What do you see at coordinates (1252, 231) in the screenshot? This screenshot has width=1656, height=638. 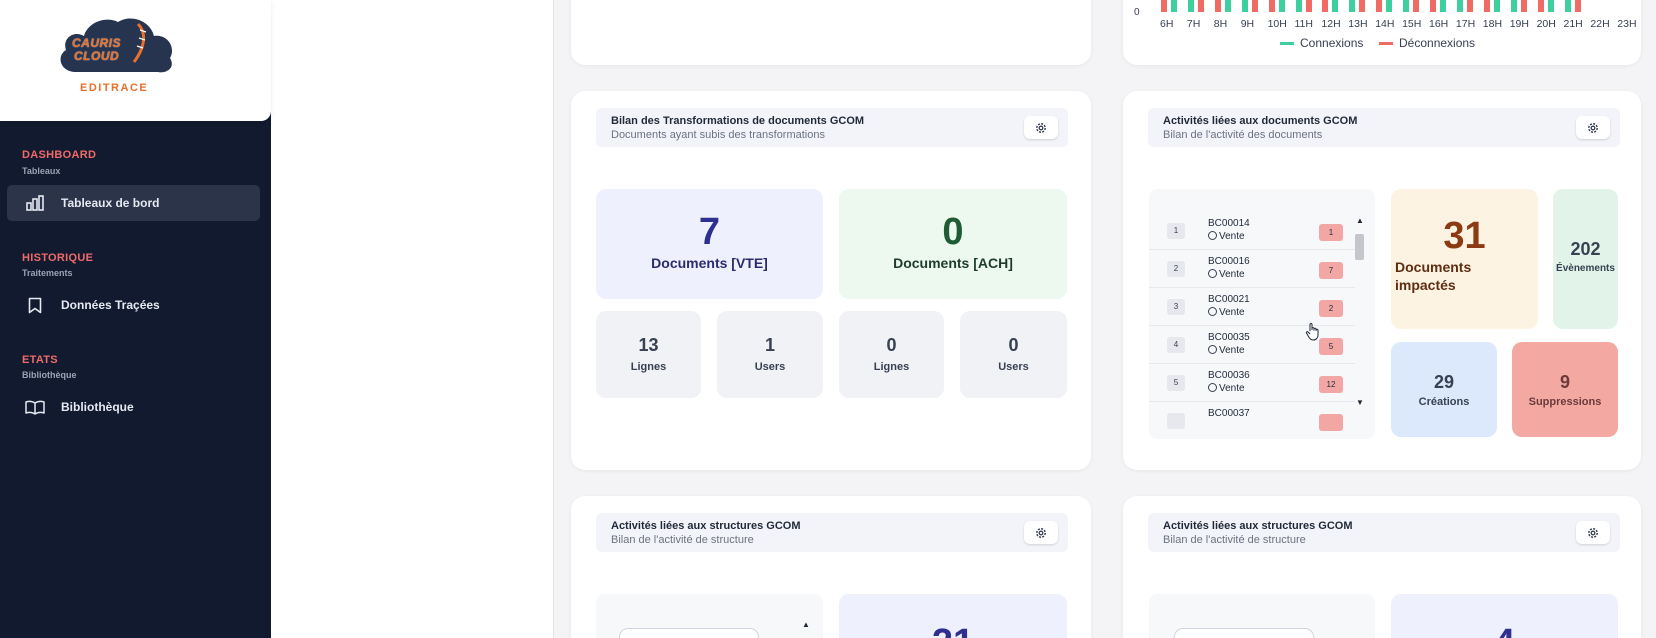 I see `list-item: 1 BC00014 Vente 1` at bounding box center [1252, 231].